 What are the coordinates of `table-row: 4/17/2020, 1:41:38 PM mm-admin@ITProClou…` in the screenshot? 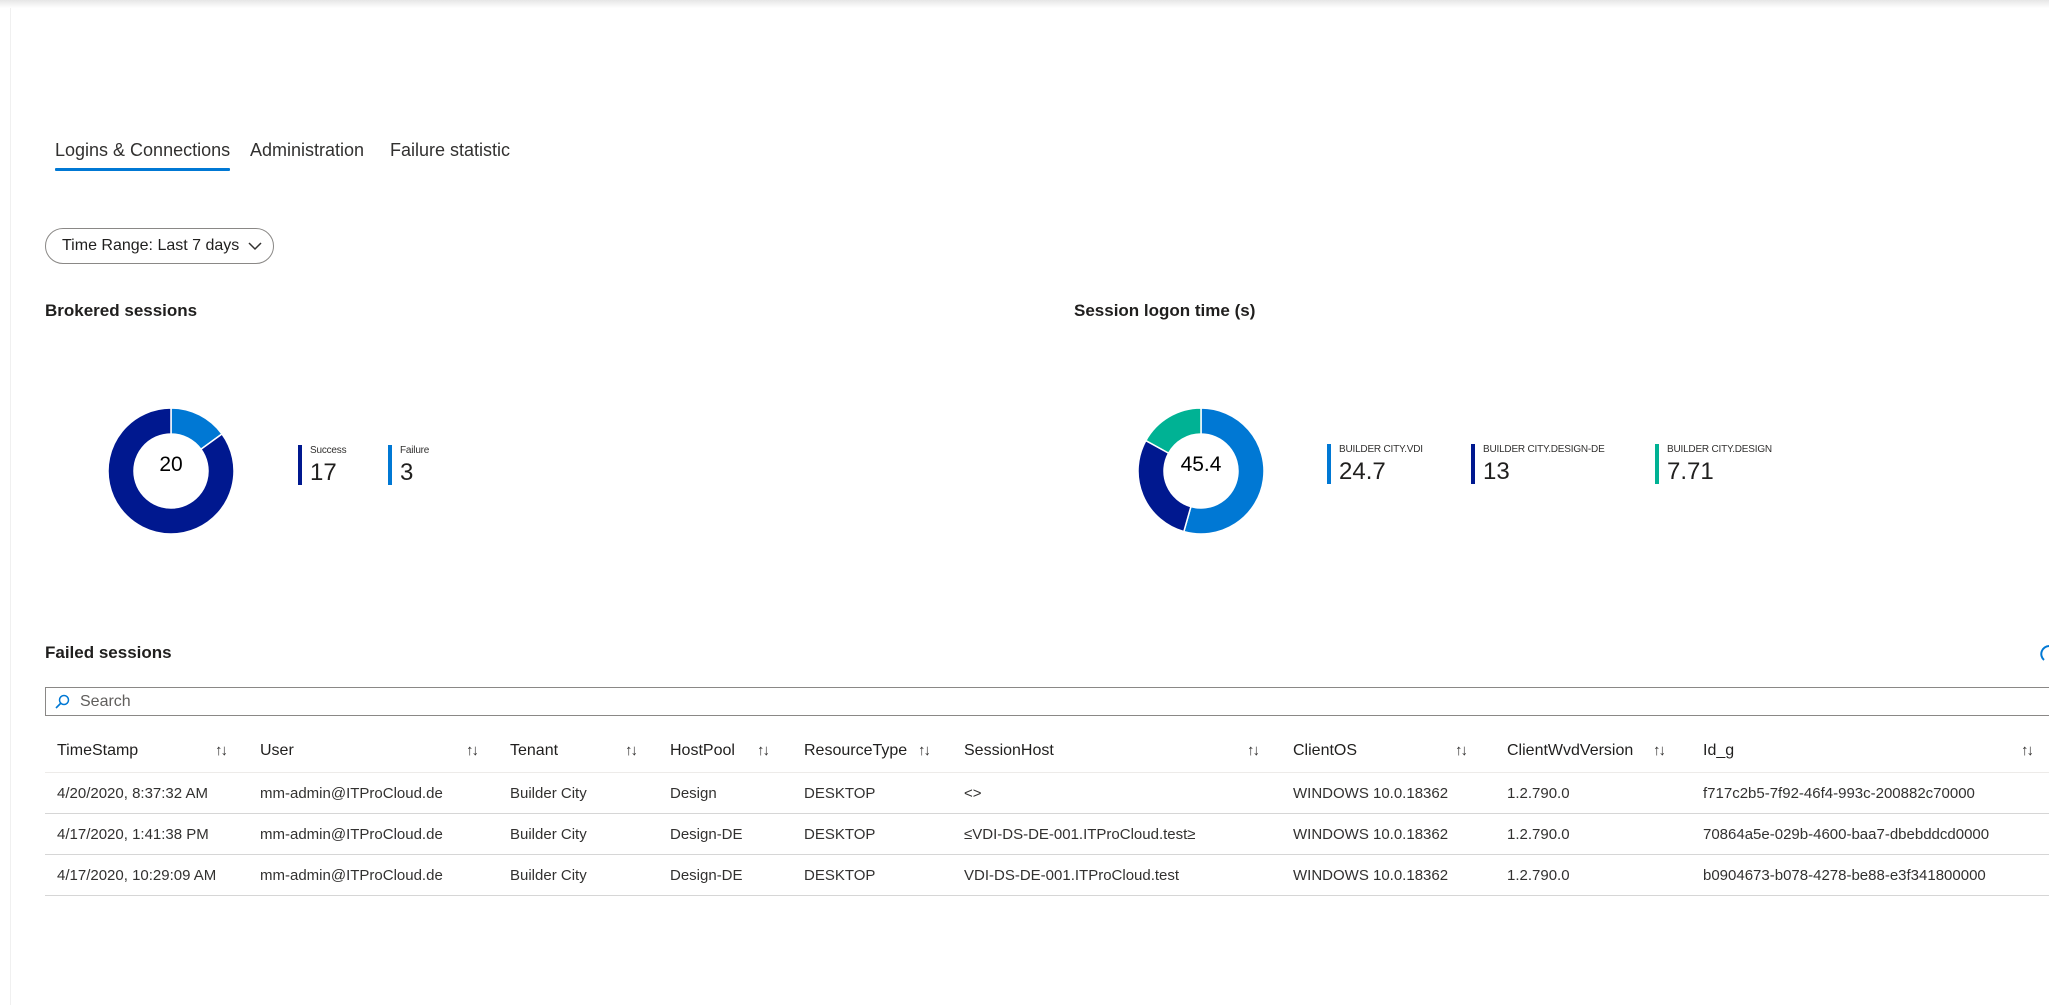 It's located at (1047, 834).